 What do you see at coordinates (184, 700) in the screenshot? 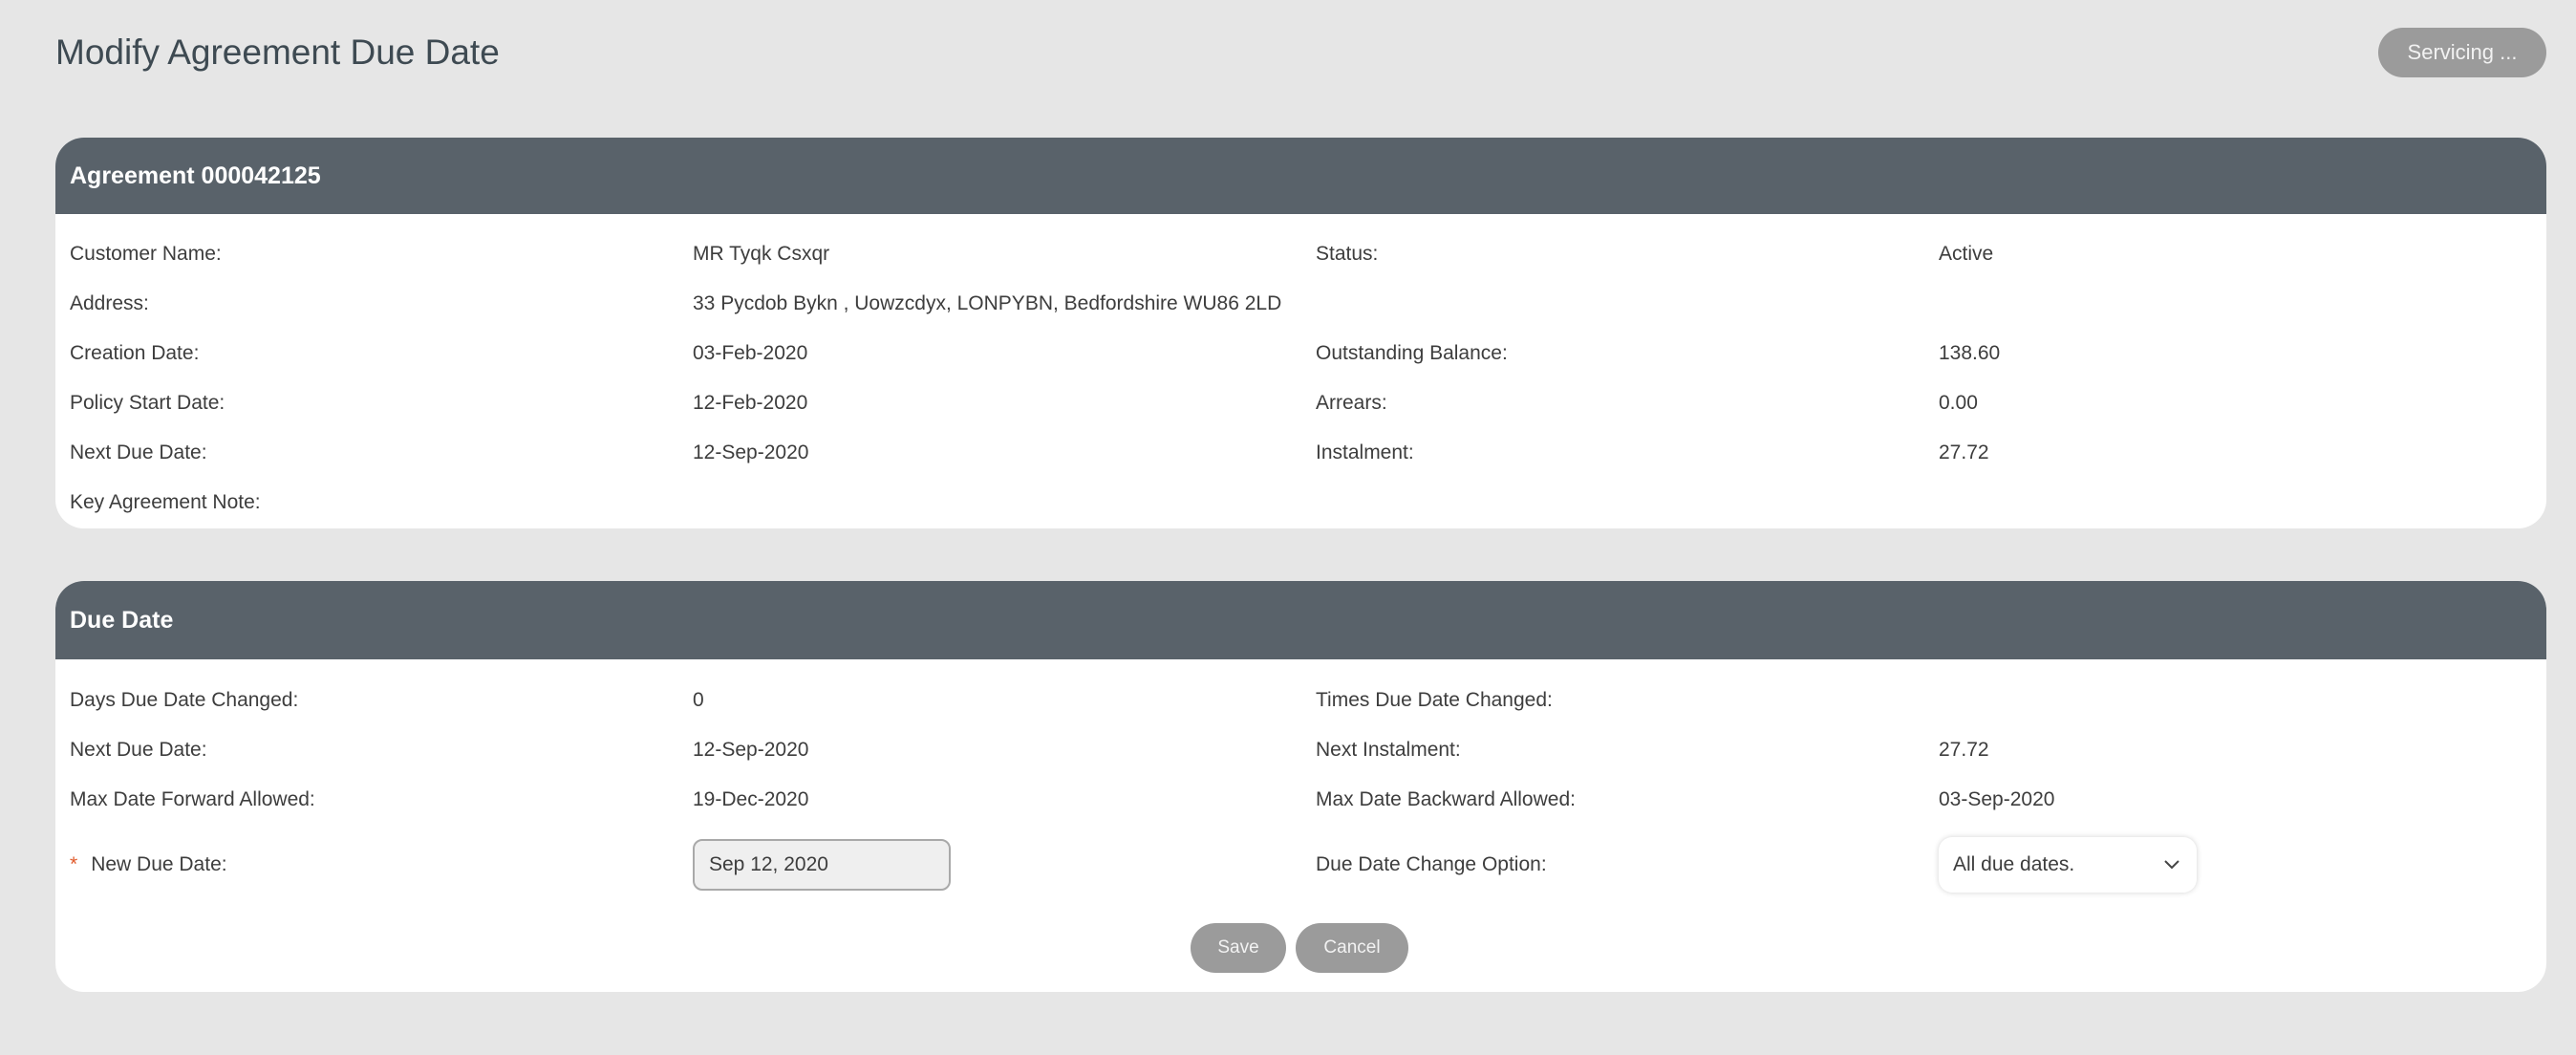
I see `days-changed-label: Days Due Date Changed:` at bounding box center [184, 700].